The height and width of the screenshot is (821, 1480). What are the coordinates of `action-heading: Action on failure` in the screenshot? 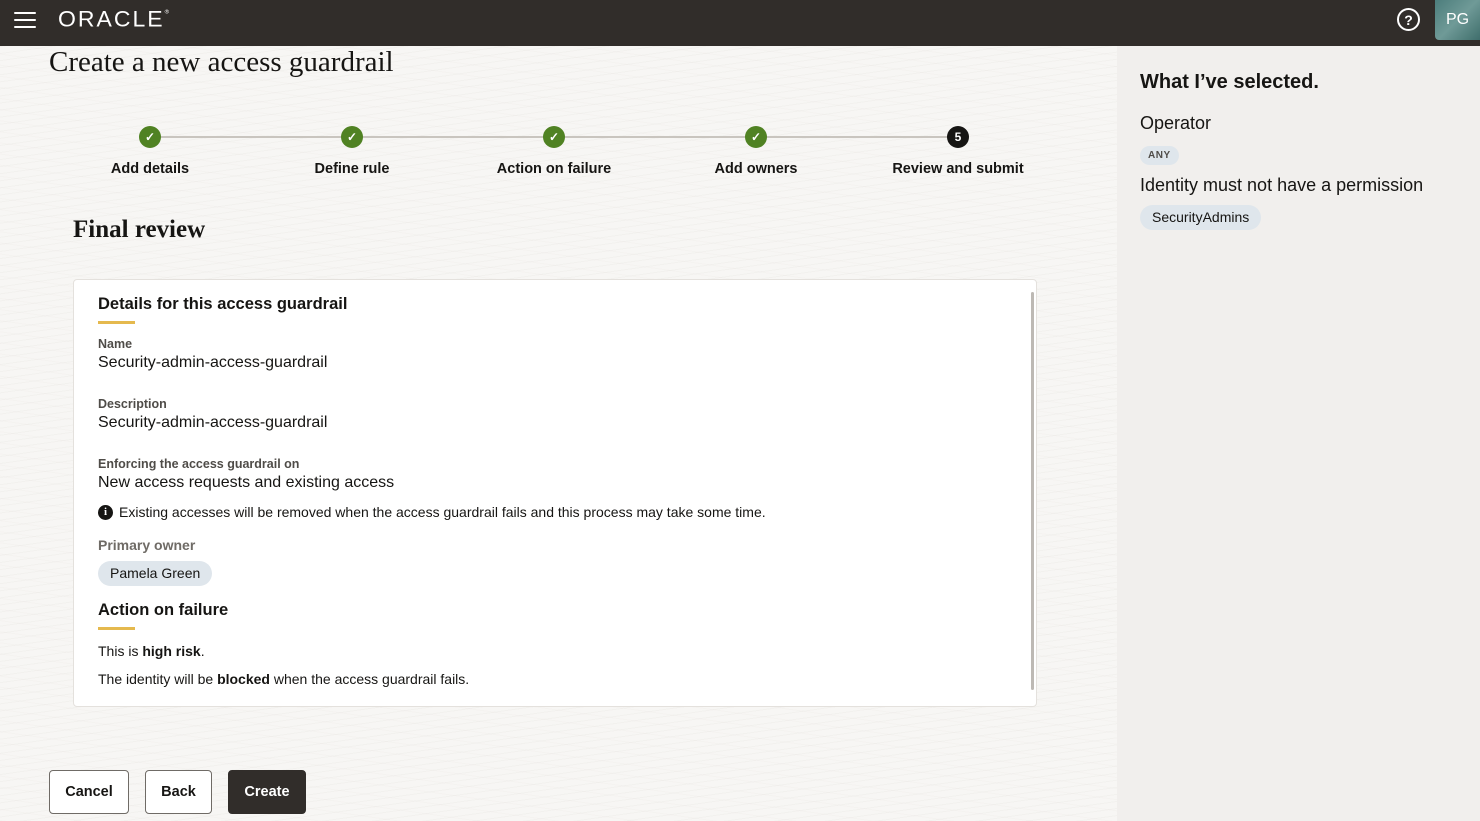 It's located at (163, 610).